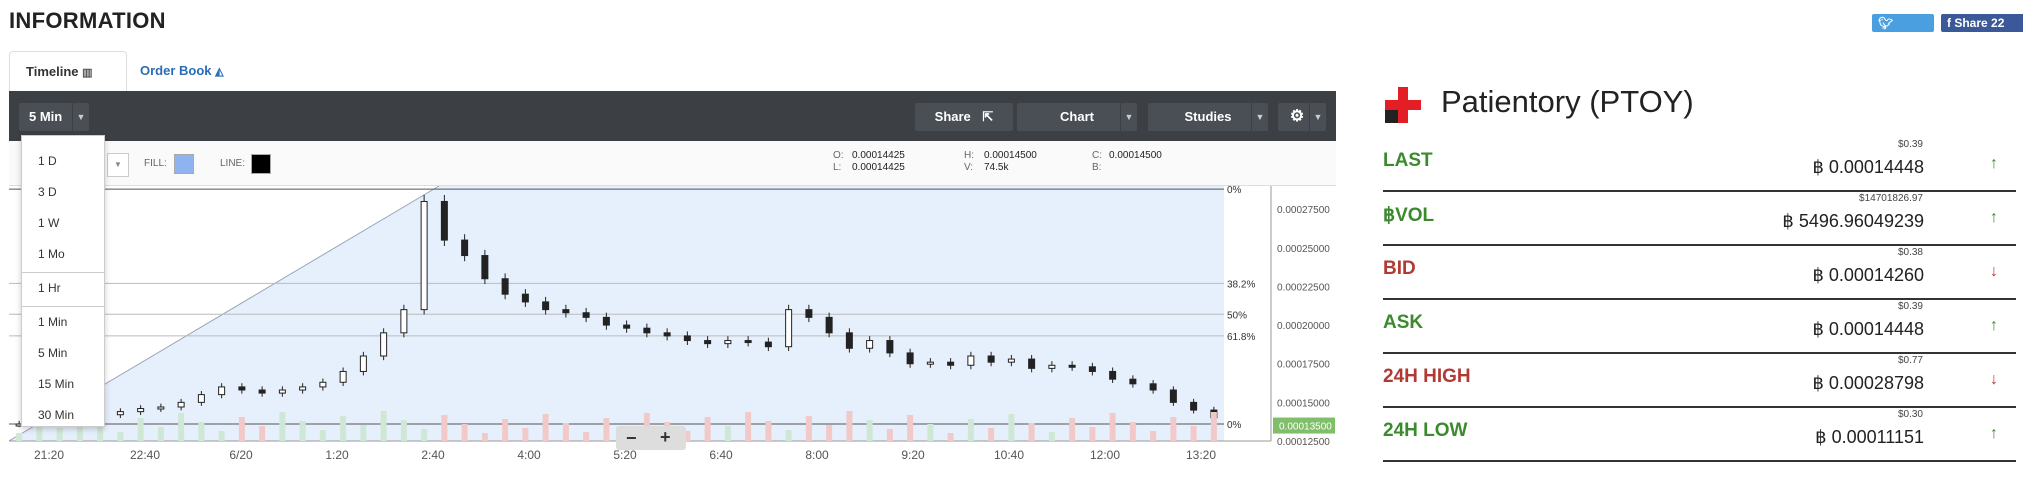 The image size is (2023, 499). I want to click on area-chart-icon: ◭, so click(219, 72).